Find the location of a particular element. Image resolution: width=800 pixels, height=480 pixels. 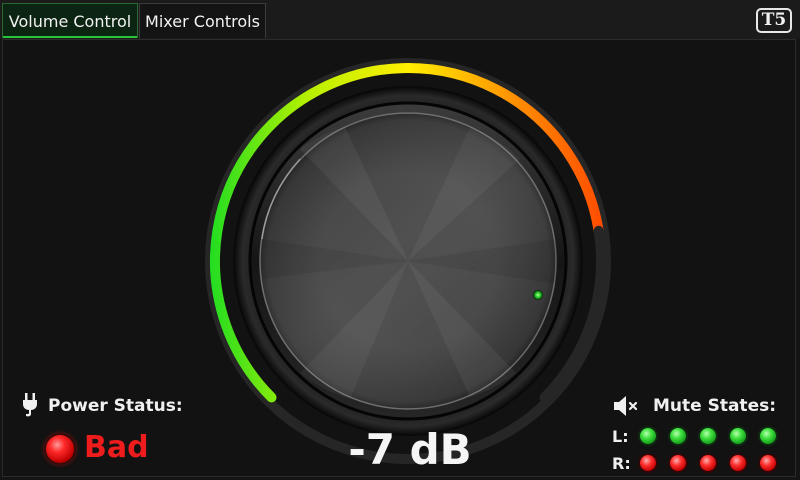

power-status-led is located at coordinates (60, 449).